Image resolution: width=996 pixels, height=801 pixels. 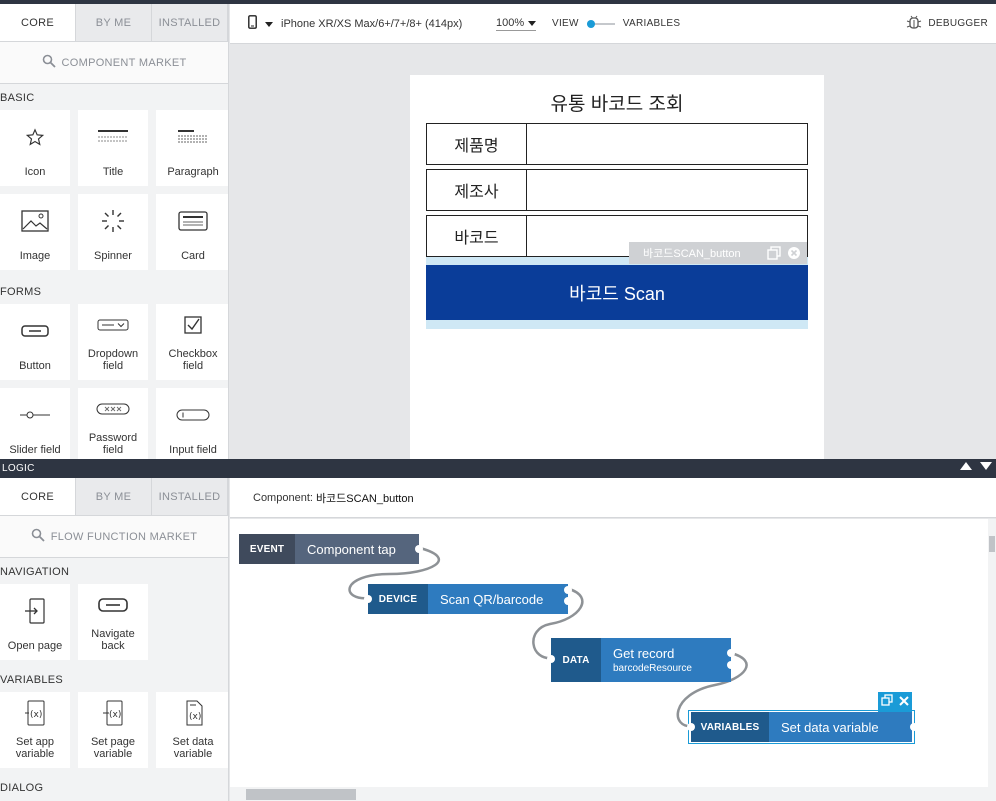 I want to click on variables-label: VARIABLES, so click(x=651, y=23).